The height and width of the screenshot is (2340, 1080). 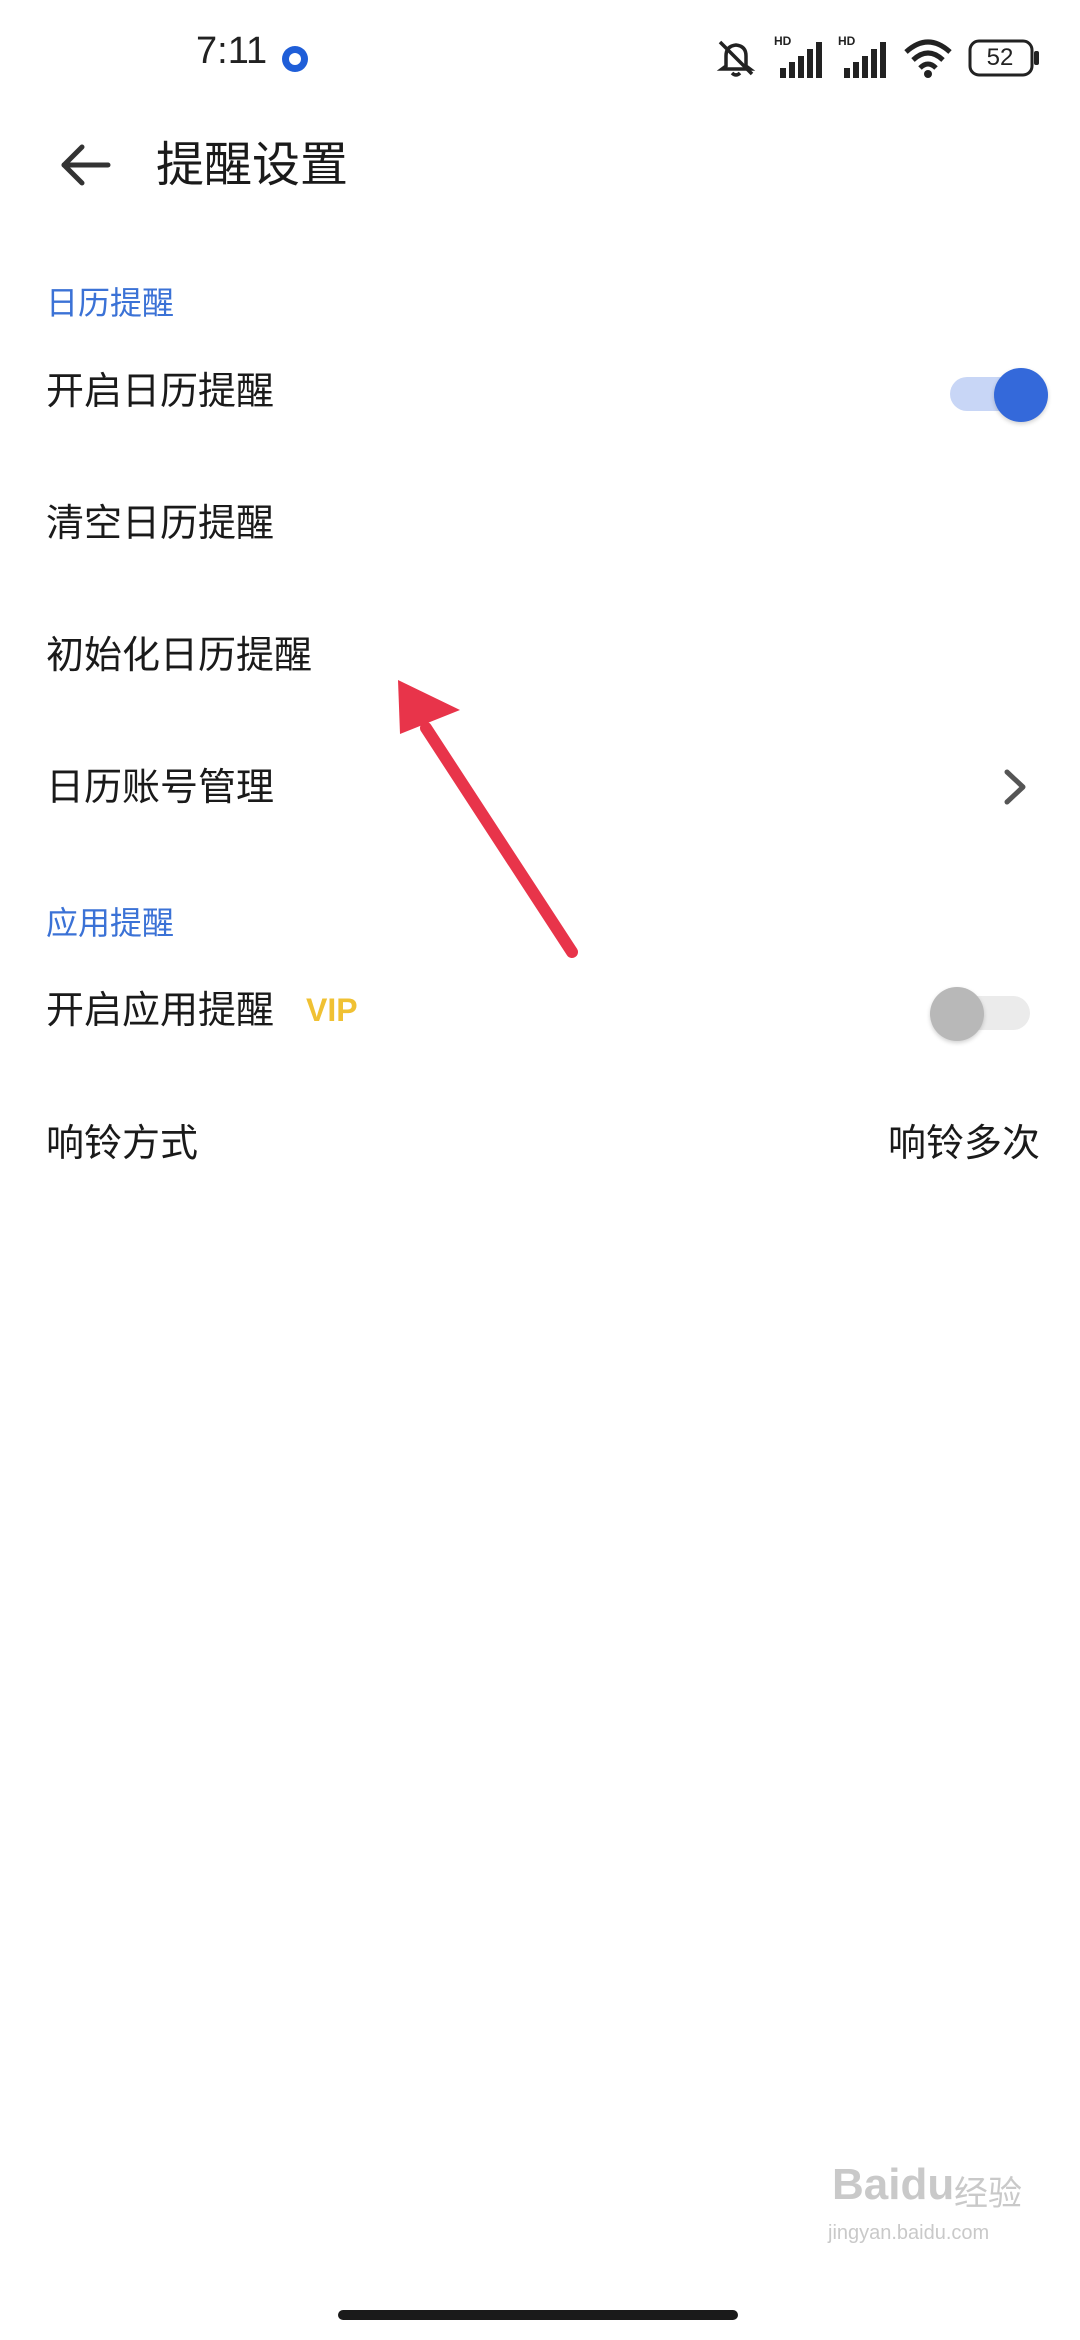 What do you see at coordinates (160, 523) in the screenshot?
I see `row-label: 清空日历提醒` at bounding box center [160, 523].